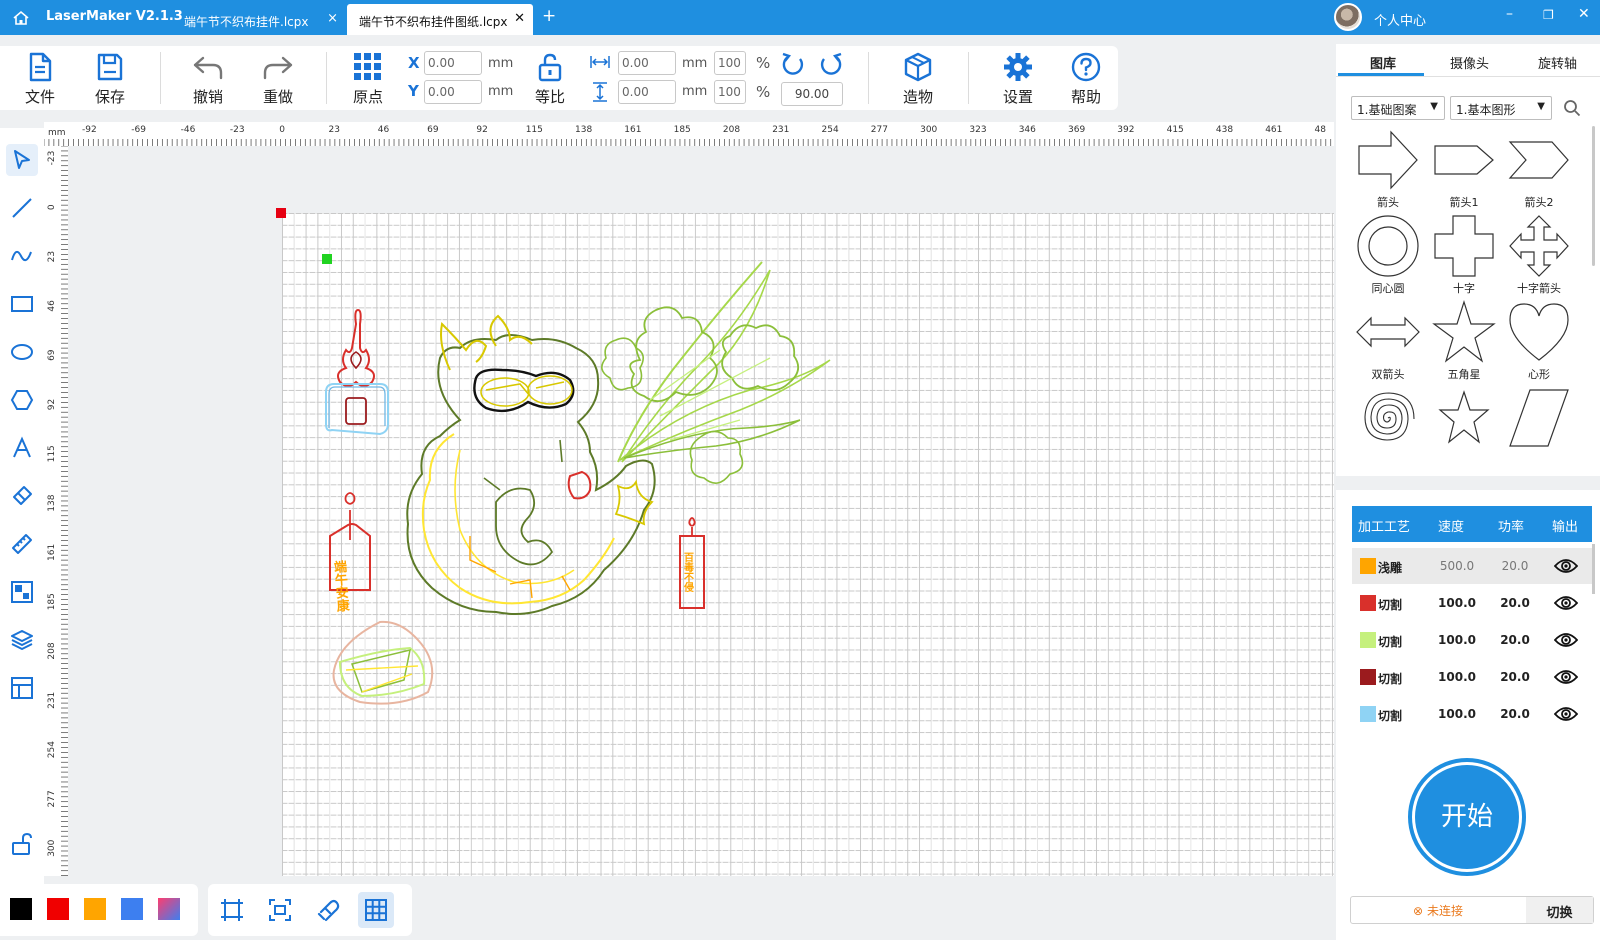 This screenshot has height=940, width=1600. I want to click on shape-five-point-star: 五角星, so click(1464, 343).